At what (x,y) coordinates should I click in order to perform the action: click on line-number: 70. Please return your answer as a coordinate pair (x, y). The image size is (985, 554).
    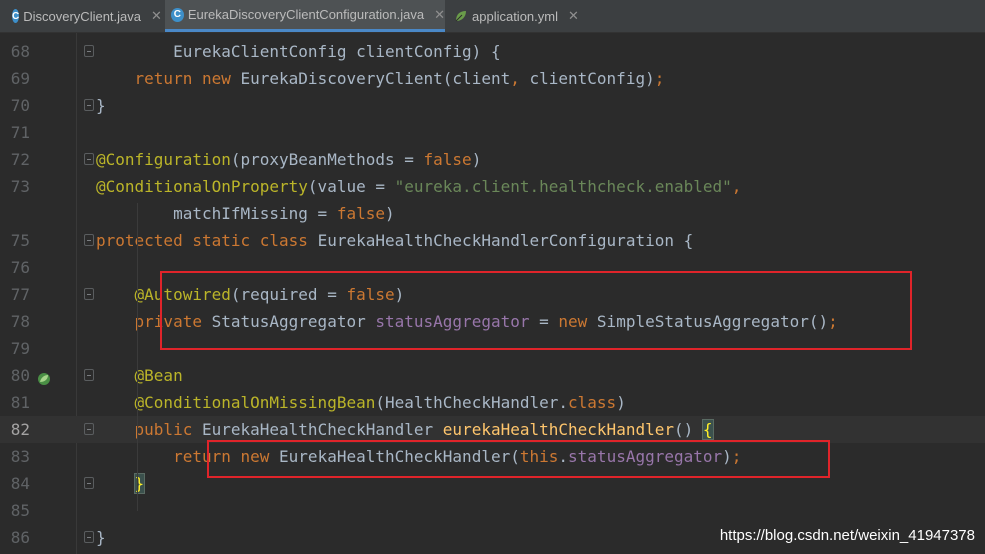
    Looking at the image, I should click on (20, 105).